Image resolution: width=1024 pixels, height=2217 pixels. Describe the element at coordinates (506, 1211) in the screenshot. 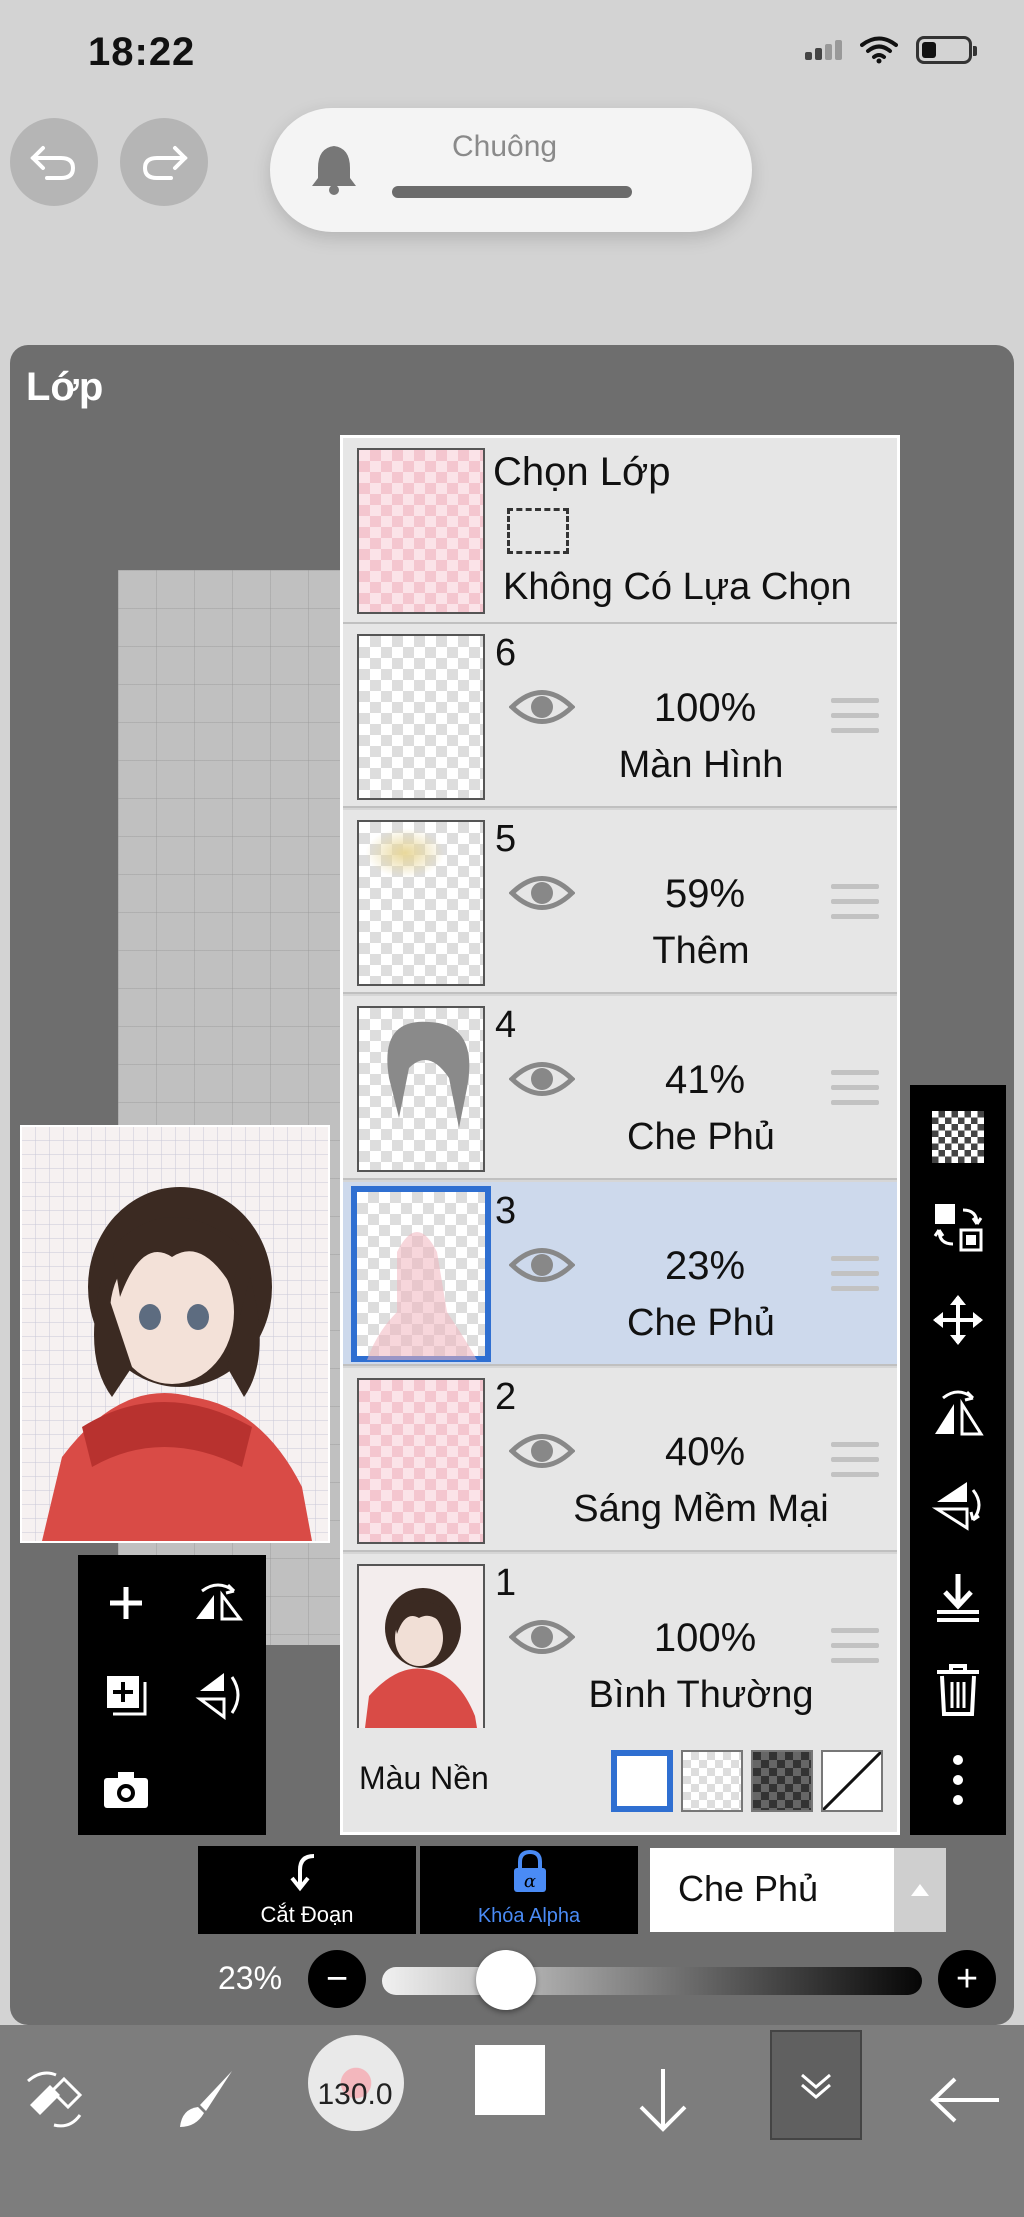

I see `layer-number: 3` at that location.